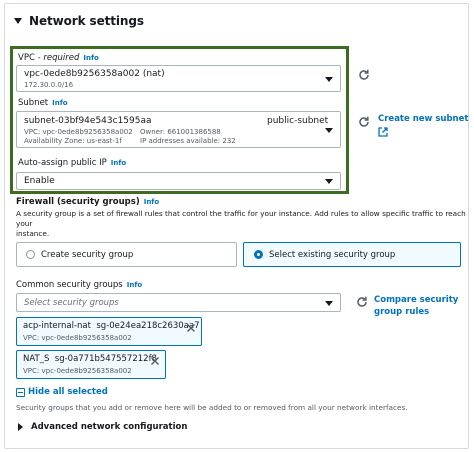 The height and width of the screenshot is (452, 474). What do you see at coordinates (20, 427) in the screenshot?
I see `caret-right-icon` at bounding box center [20, 427].